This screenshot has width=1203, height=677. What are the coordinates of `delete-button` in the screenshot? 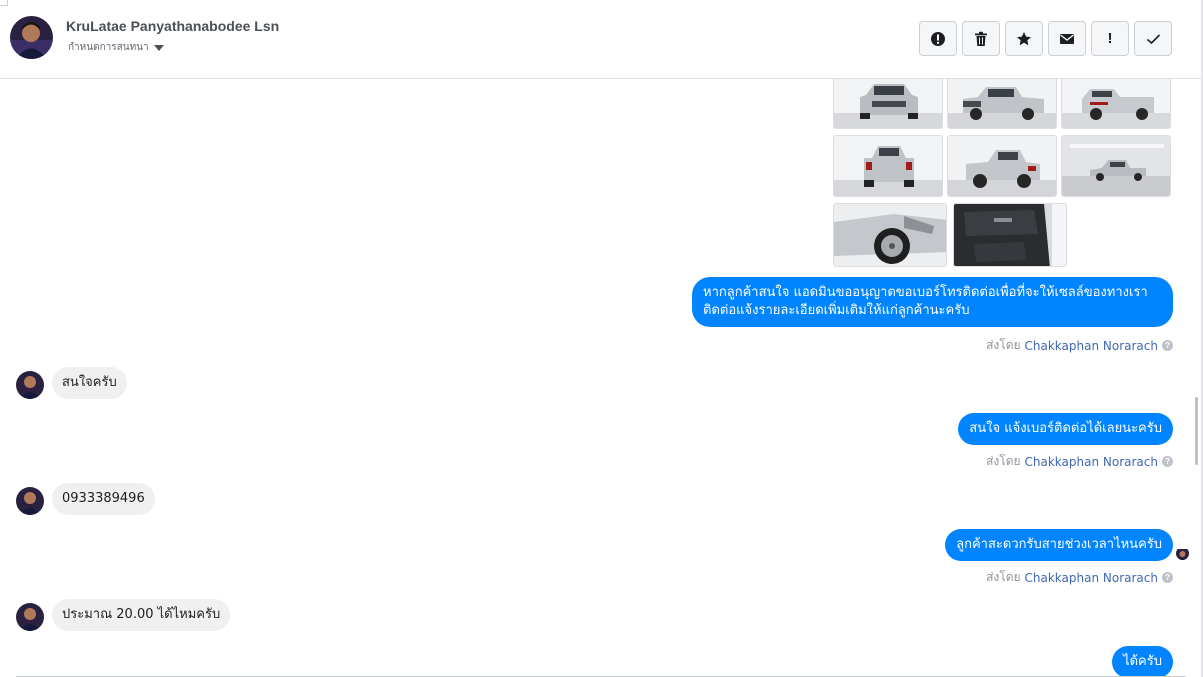 It's located at (981, 38).